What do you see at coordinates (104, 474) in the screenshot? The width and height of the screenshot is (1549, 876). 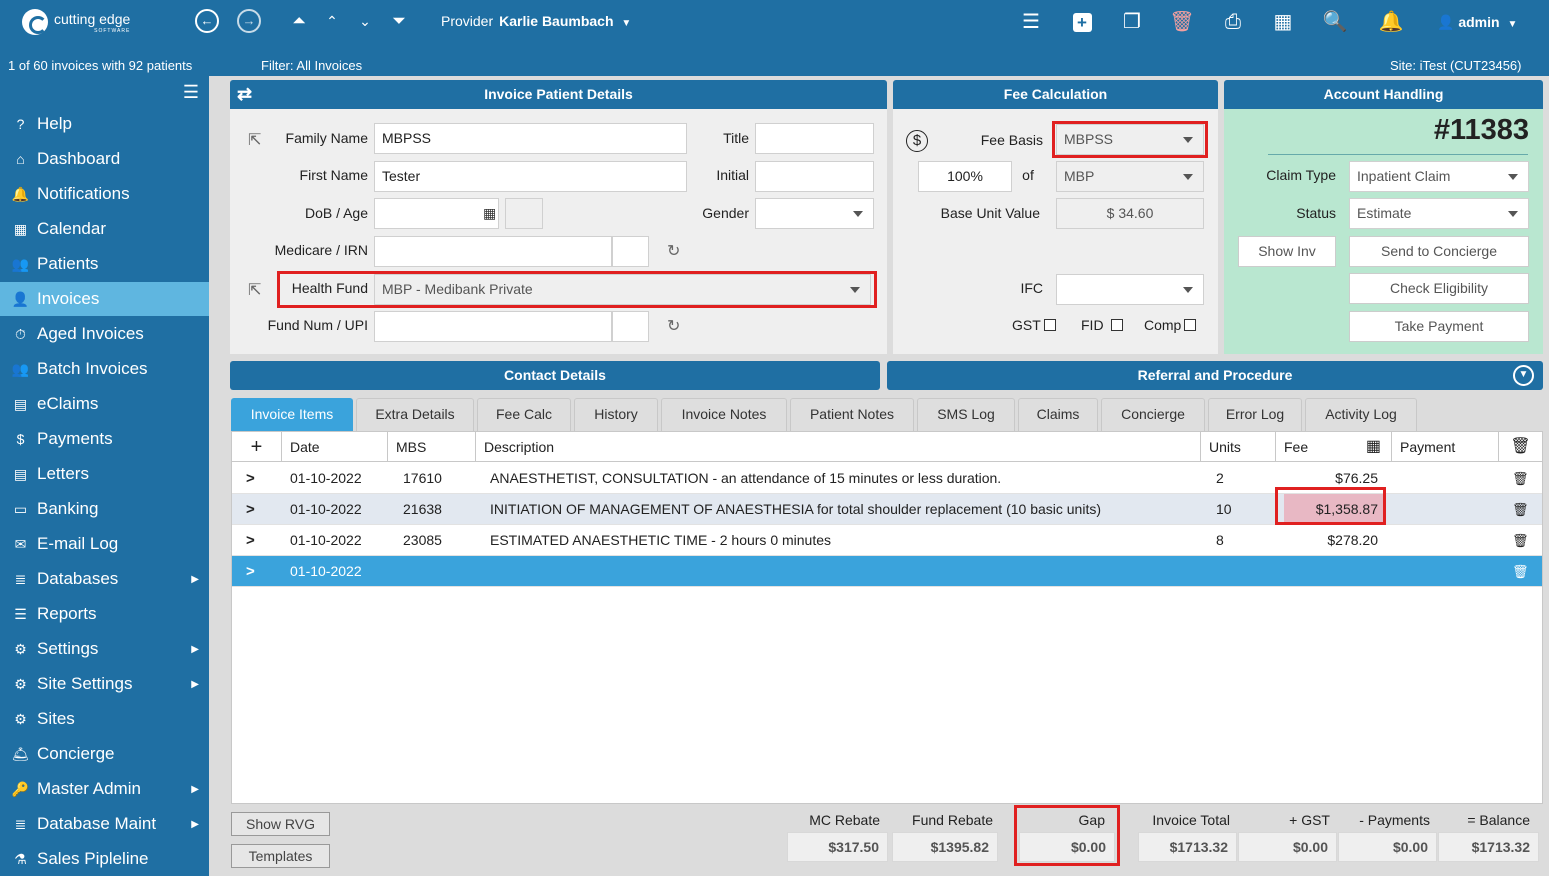 I see `sidebar-item-letters: ▤ Letters` at bounding box center [104, 474].